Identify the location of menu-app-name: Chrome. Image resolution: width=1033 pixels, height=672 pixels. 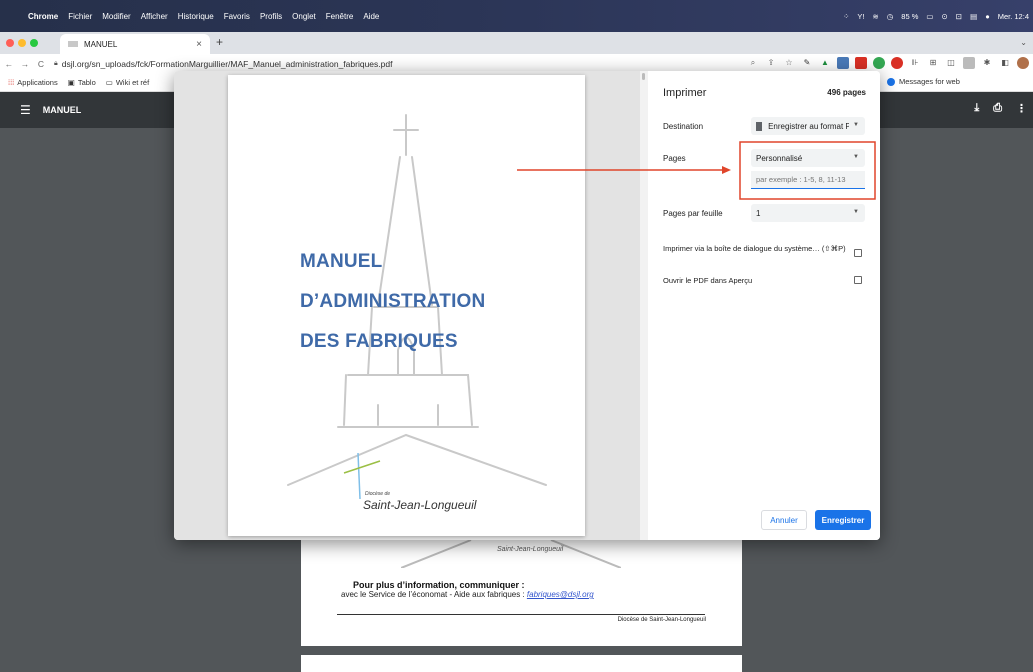
(43, 16).